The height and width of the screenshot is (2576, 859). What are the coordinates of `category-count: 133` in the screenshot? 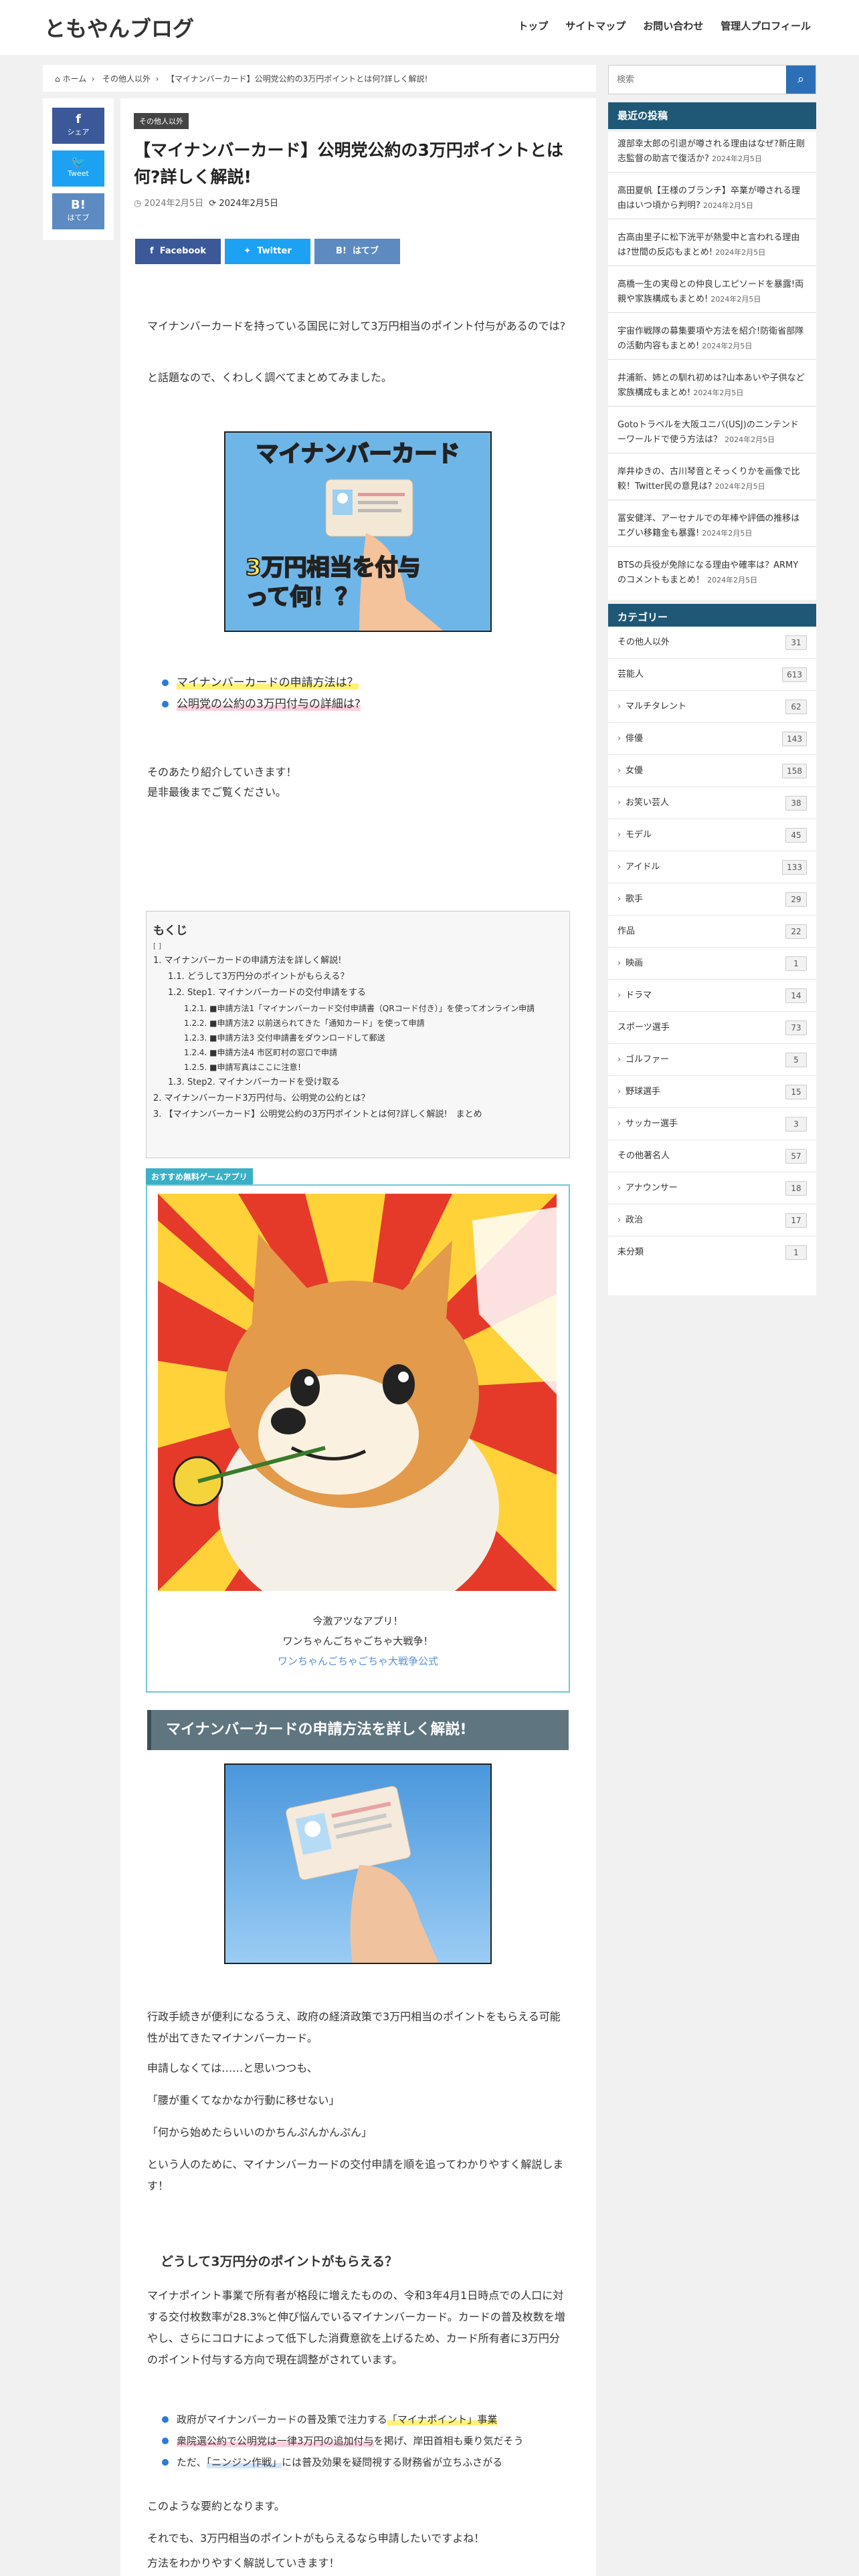 It's located at (794, 867).